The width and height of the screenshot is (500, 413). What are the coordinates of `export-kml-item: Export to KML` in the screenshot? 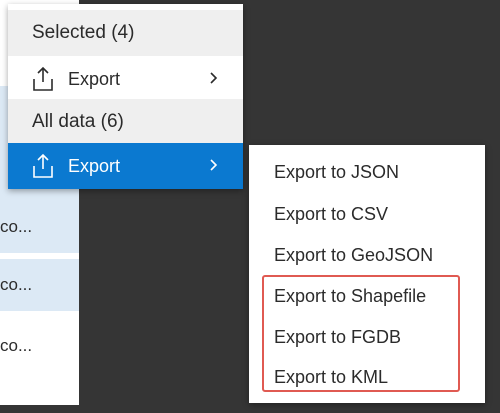 It's located at (367, 377).